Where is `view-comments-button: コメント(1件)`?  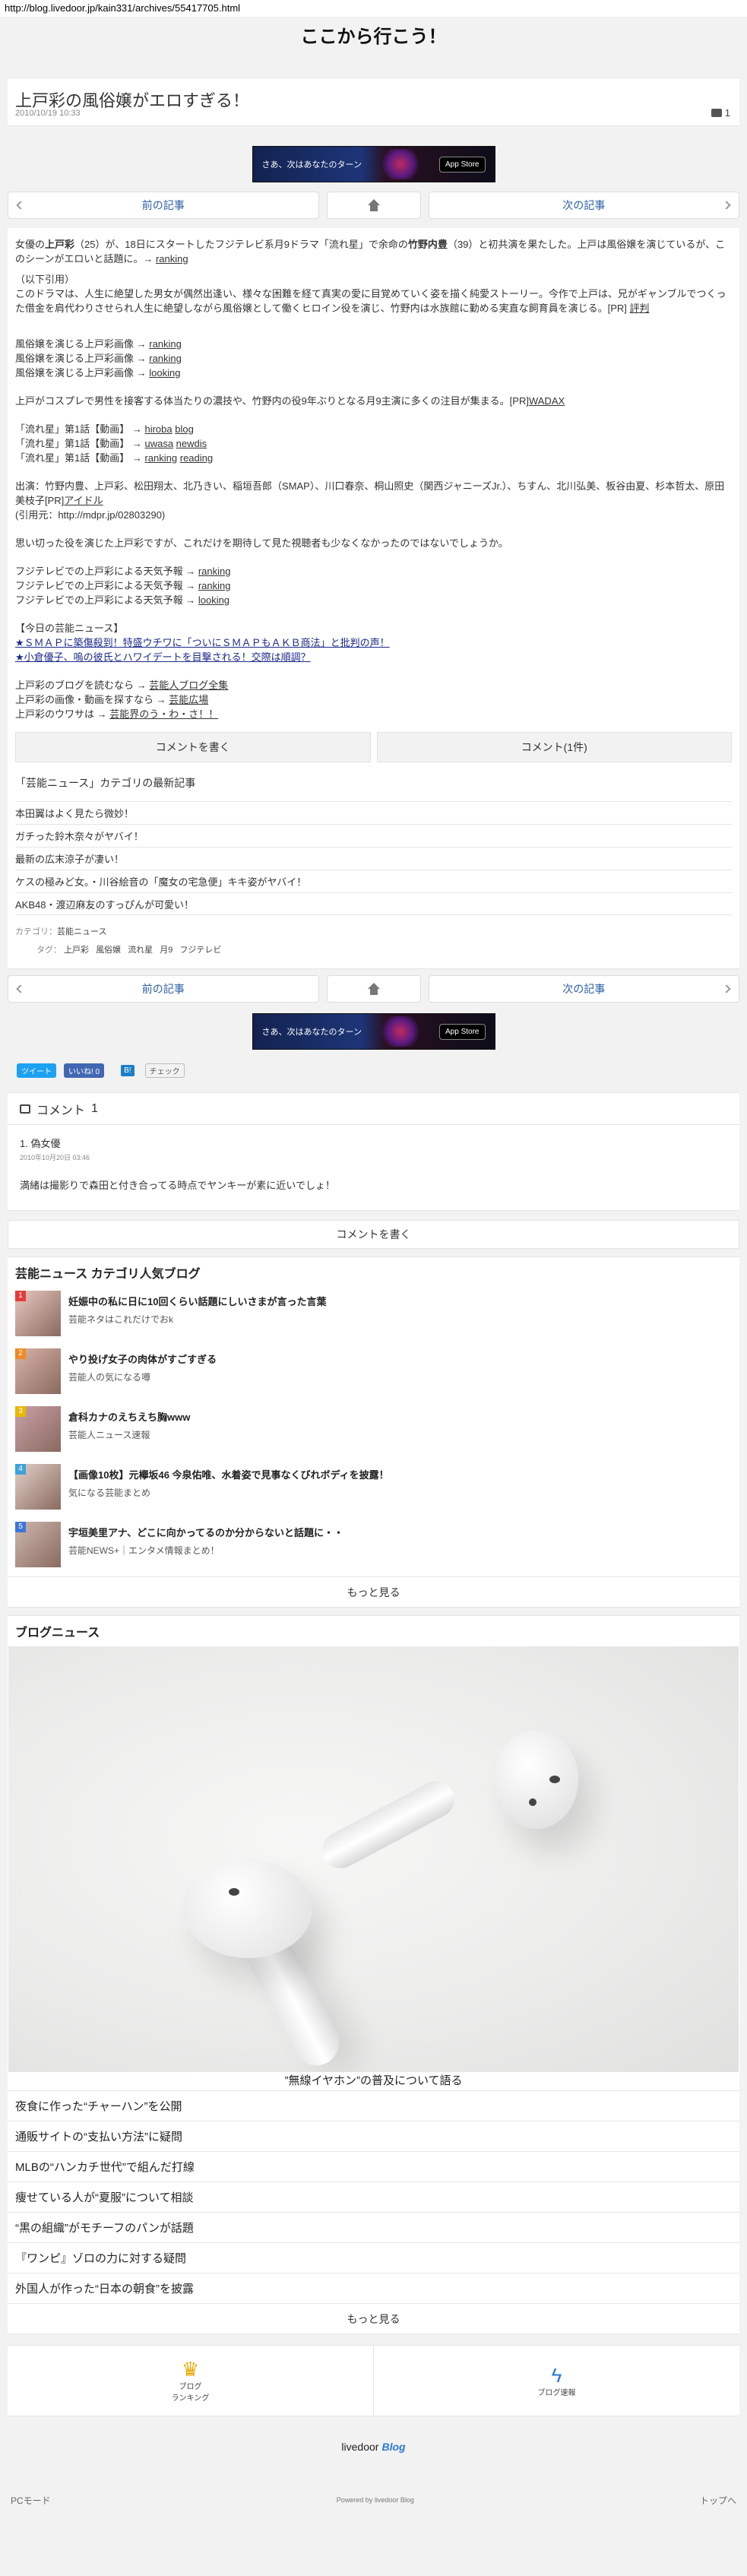 view-comments-button: コメント(1件) is located at coordinates (554, 747).